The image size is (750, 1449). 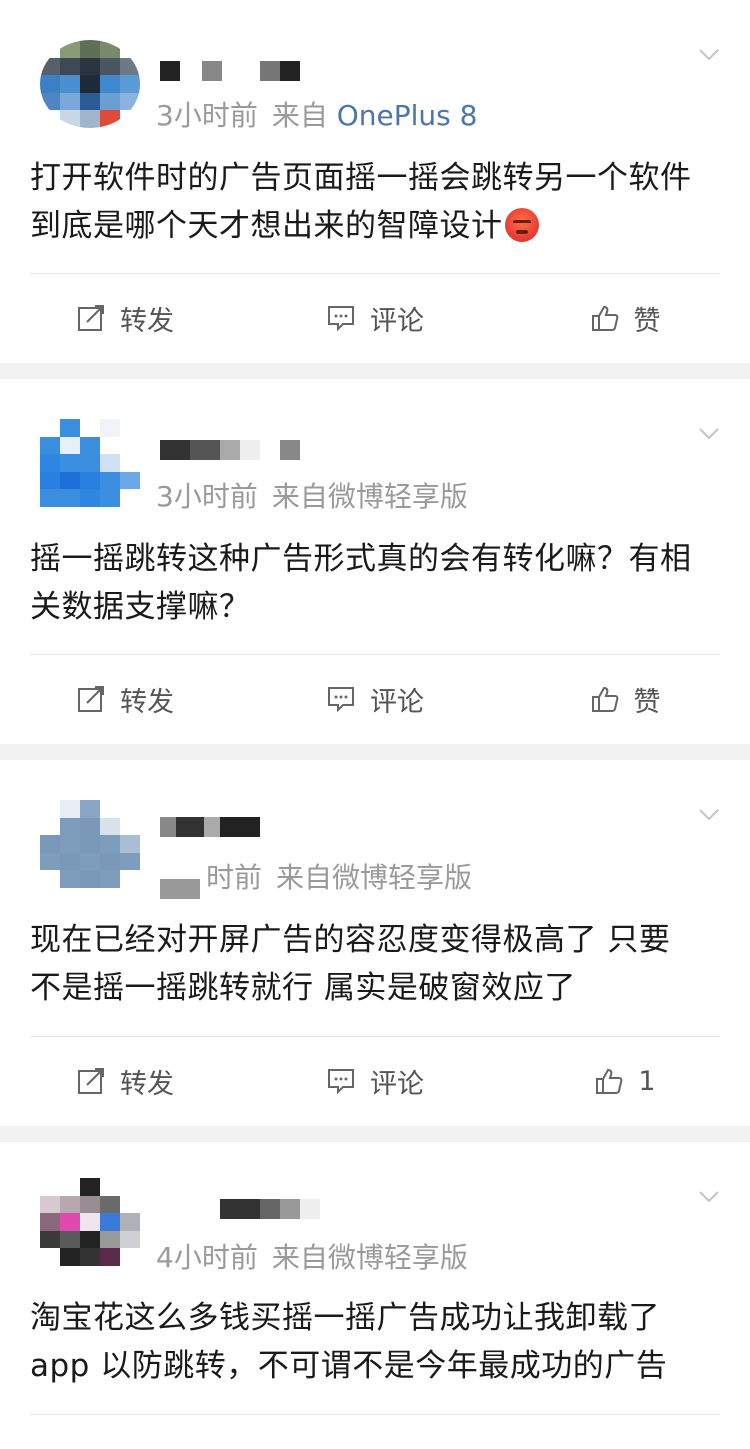 I want to click on post-meta: 3小时前 来自微博轻享版, so click(x=312, y=495).